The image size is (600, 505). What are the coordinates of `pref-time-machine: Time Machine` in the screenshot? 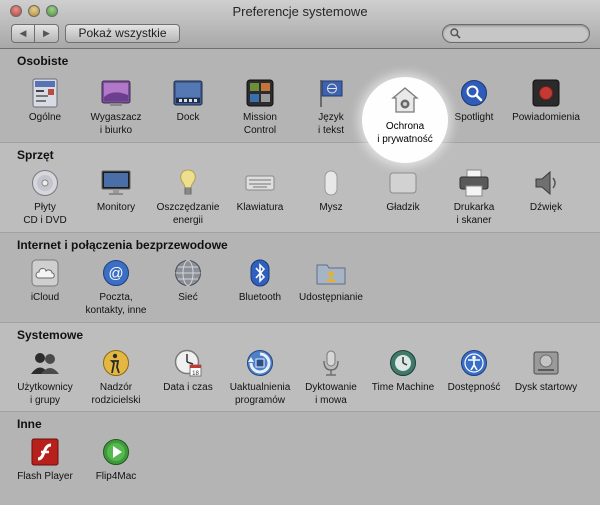 It's located at (403, 371).